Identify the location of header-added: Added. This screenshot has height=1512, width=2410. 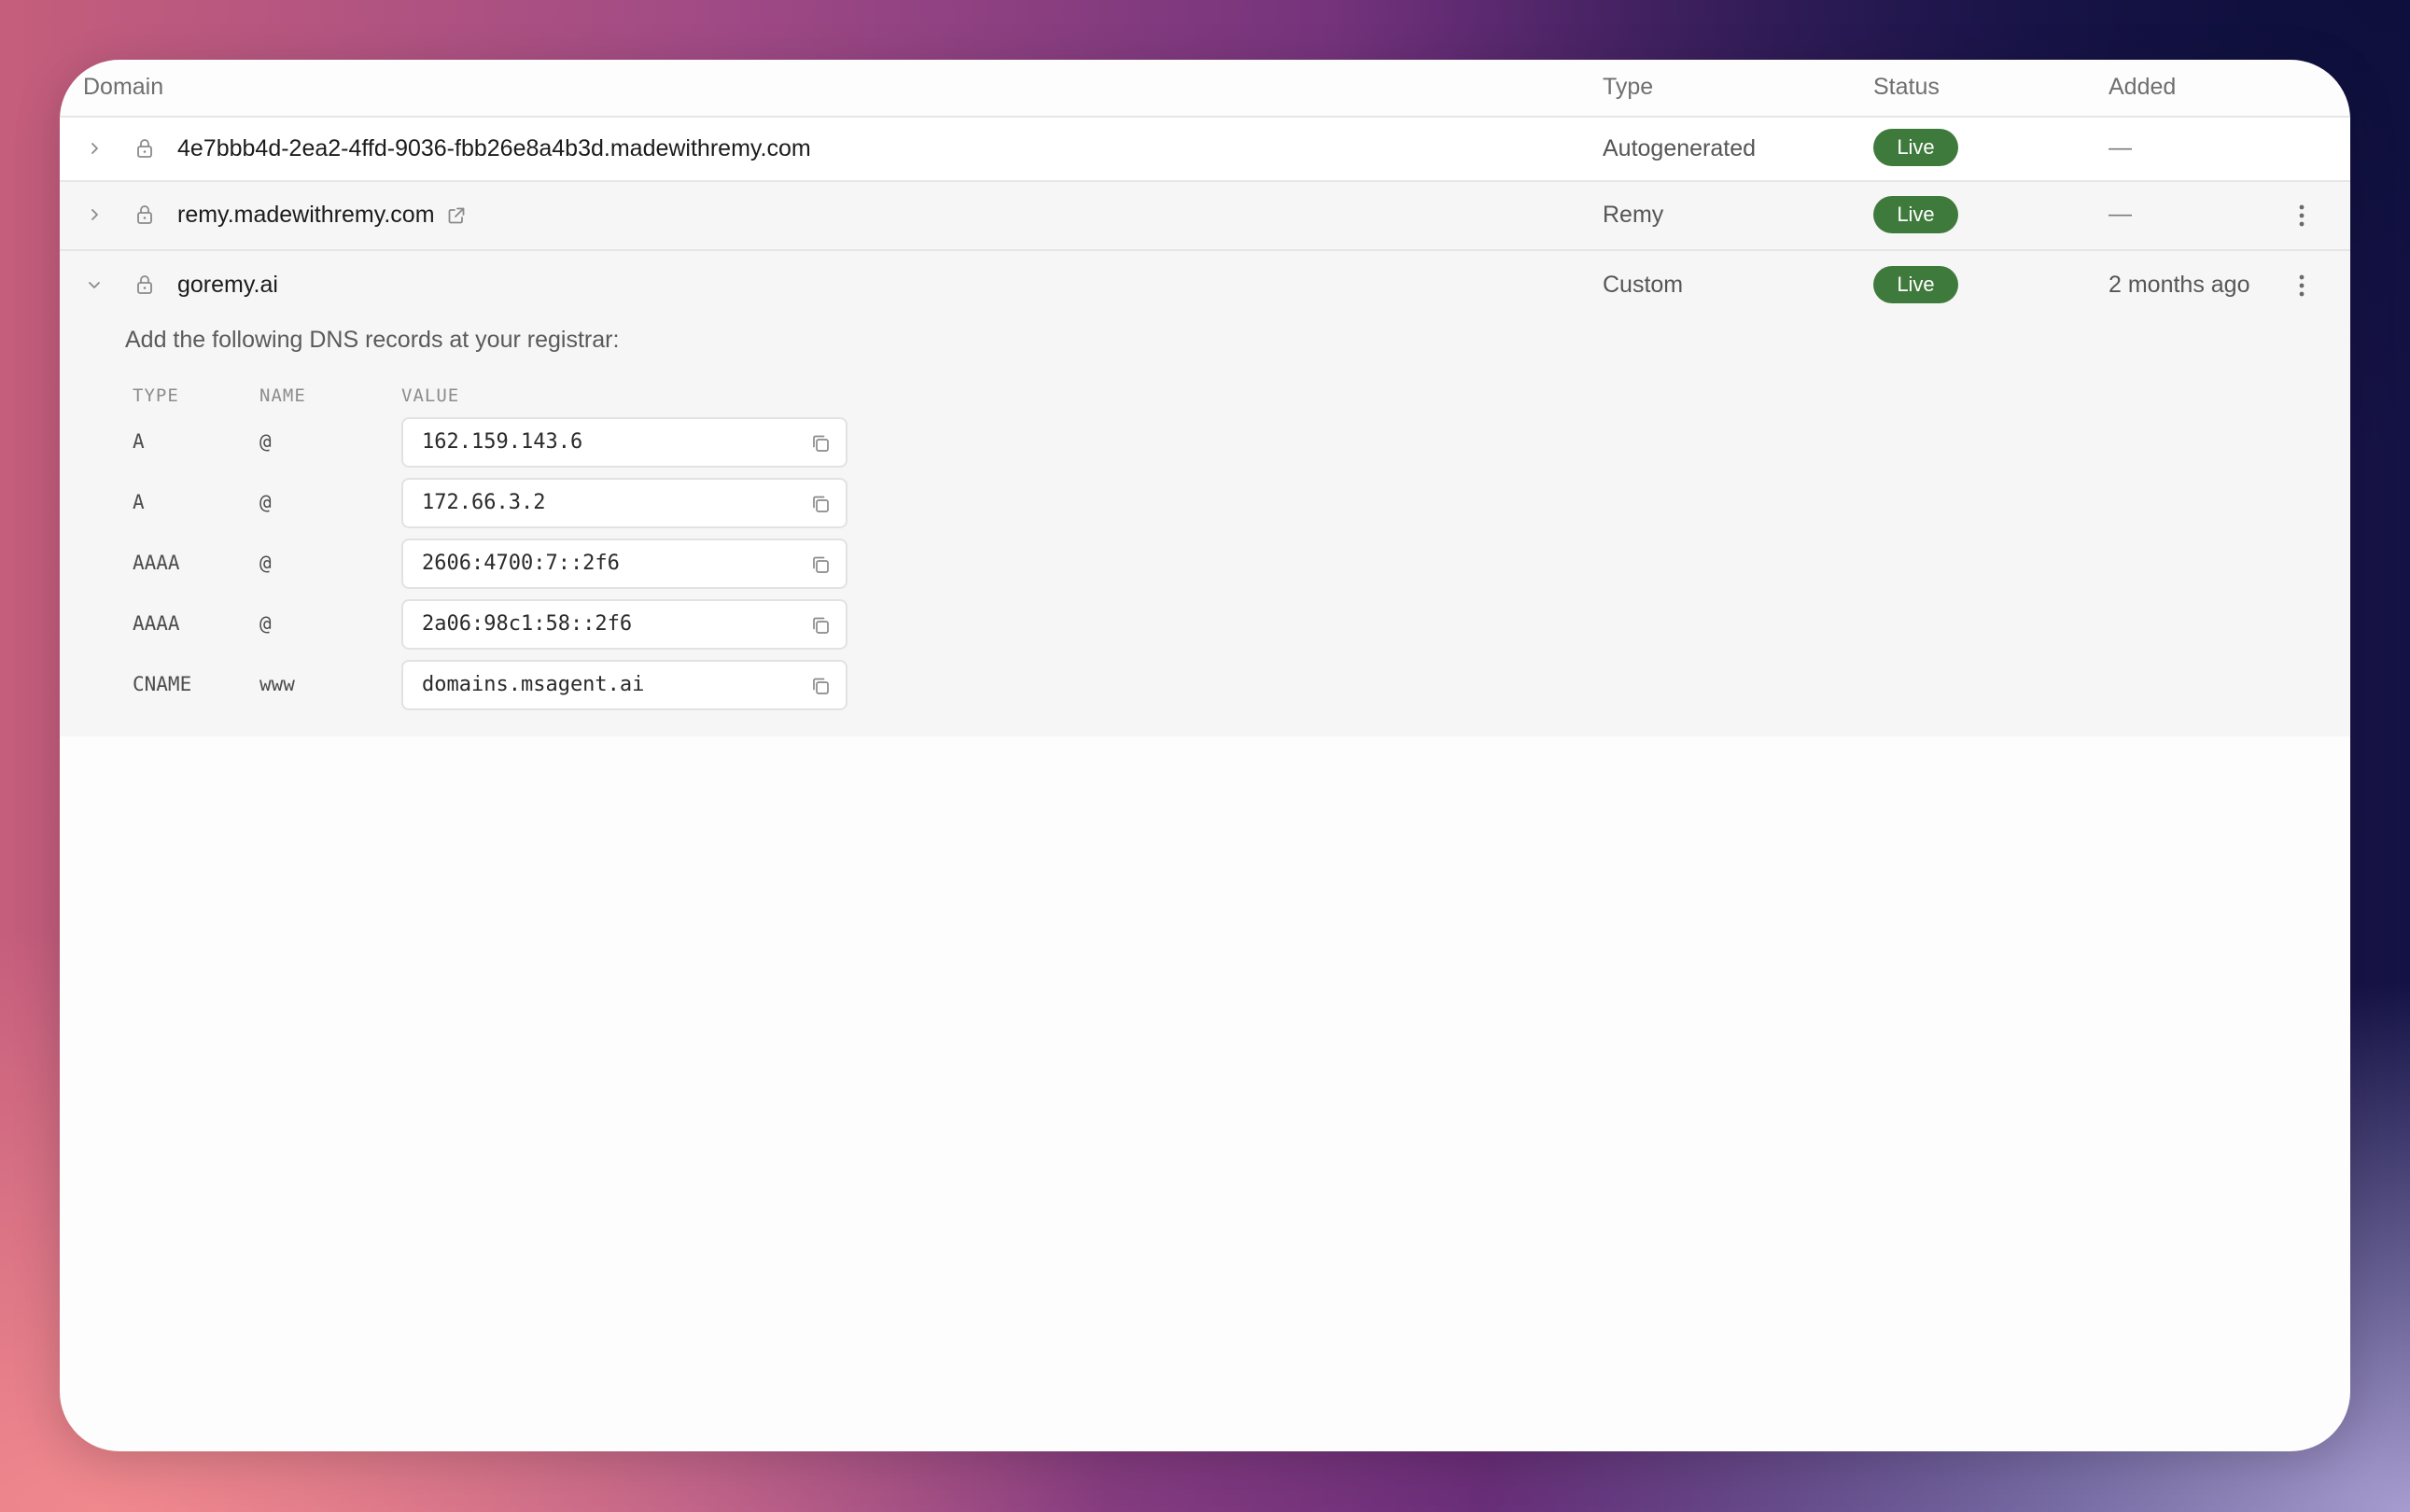
(2143, 87).